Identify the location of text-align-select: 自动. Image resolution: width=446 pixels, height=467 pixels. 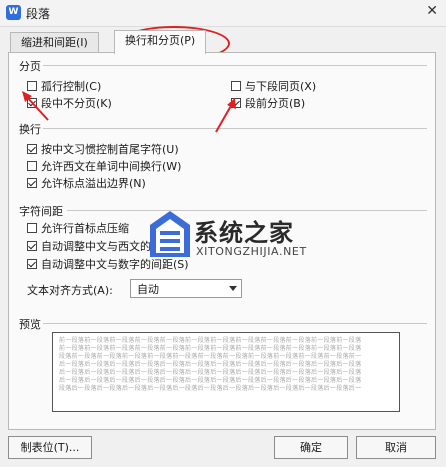
(186, 288).